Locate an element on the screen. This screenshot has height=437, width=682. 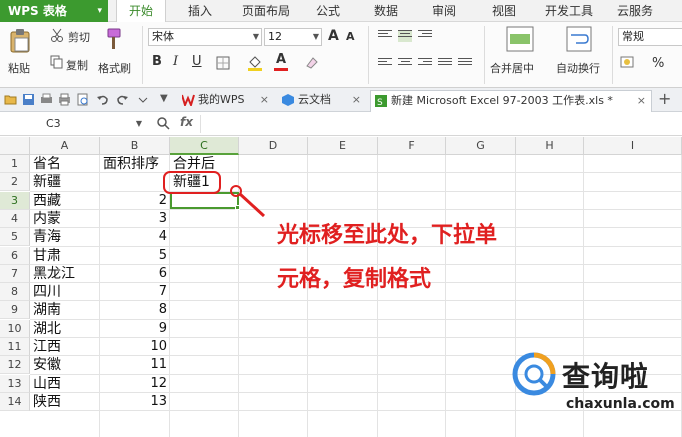
column-header-c: C is located at coordinates (204, 146).